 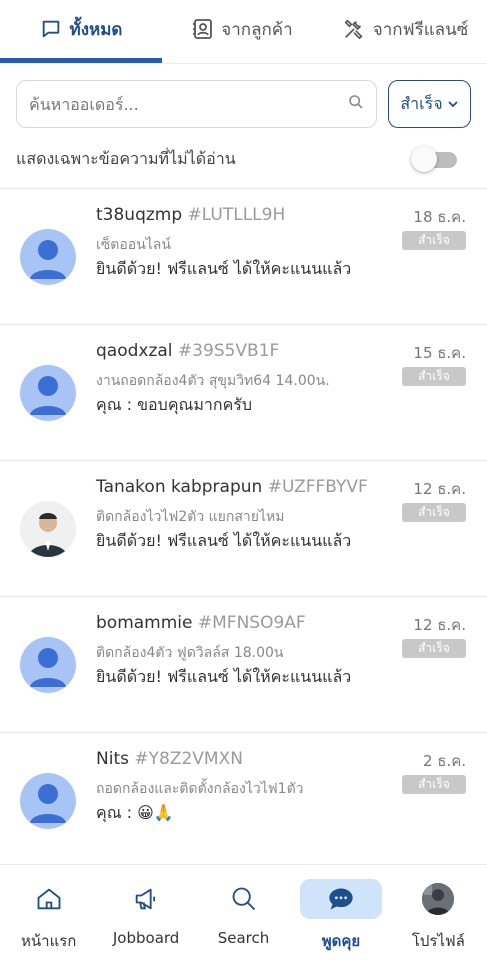 I want to click on nav-label: พูดคุย, so click(x=341, y=941).